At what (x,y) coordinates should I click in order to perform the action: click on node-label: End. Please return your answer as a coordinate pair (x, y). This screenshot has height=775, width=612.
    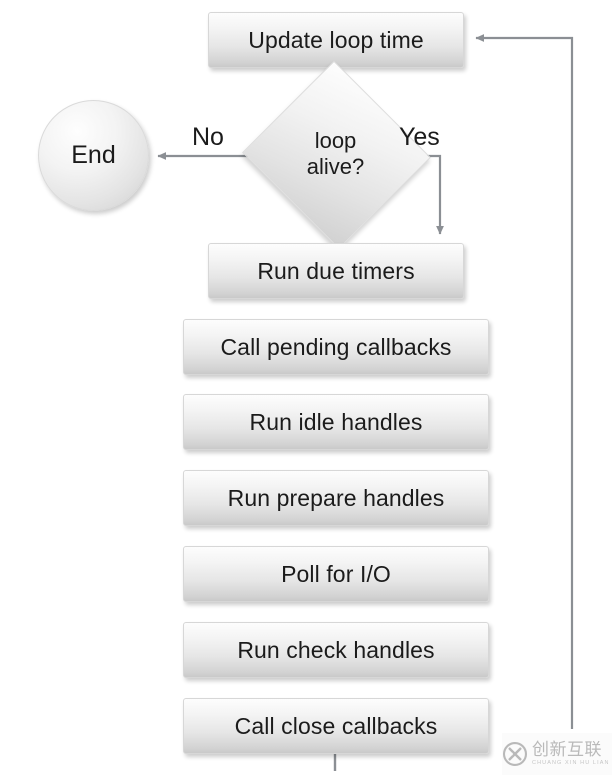
    Looking at the image, I should click on (93, 155).